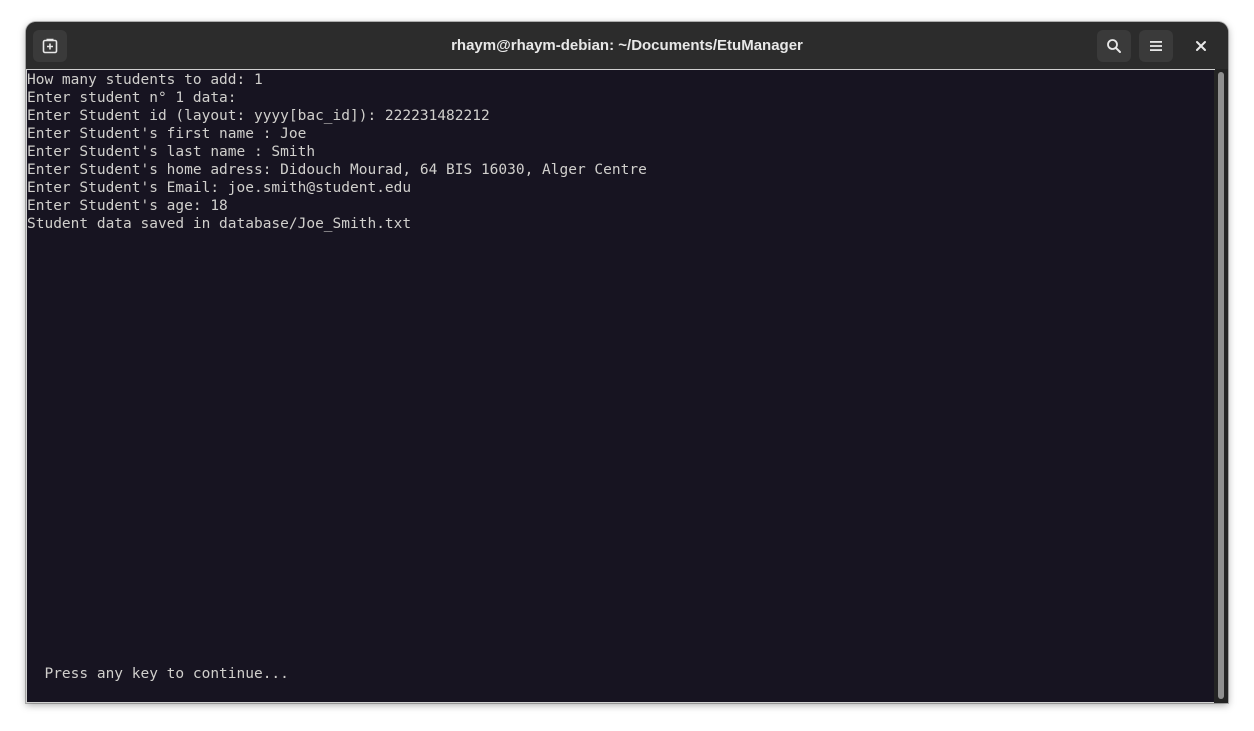 Image resolution: width=1254 pixels, height=731 pixels. I want to click on search-icon, so click(1114, 46).